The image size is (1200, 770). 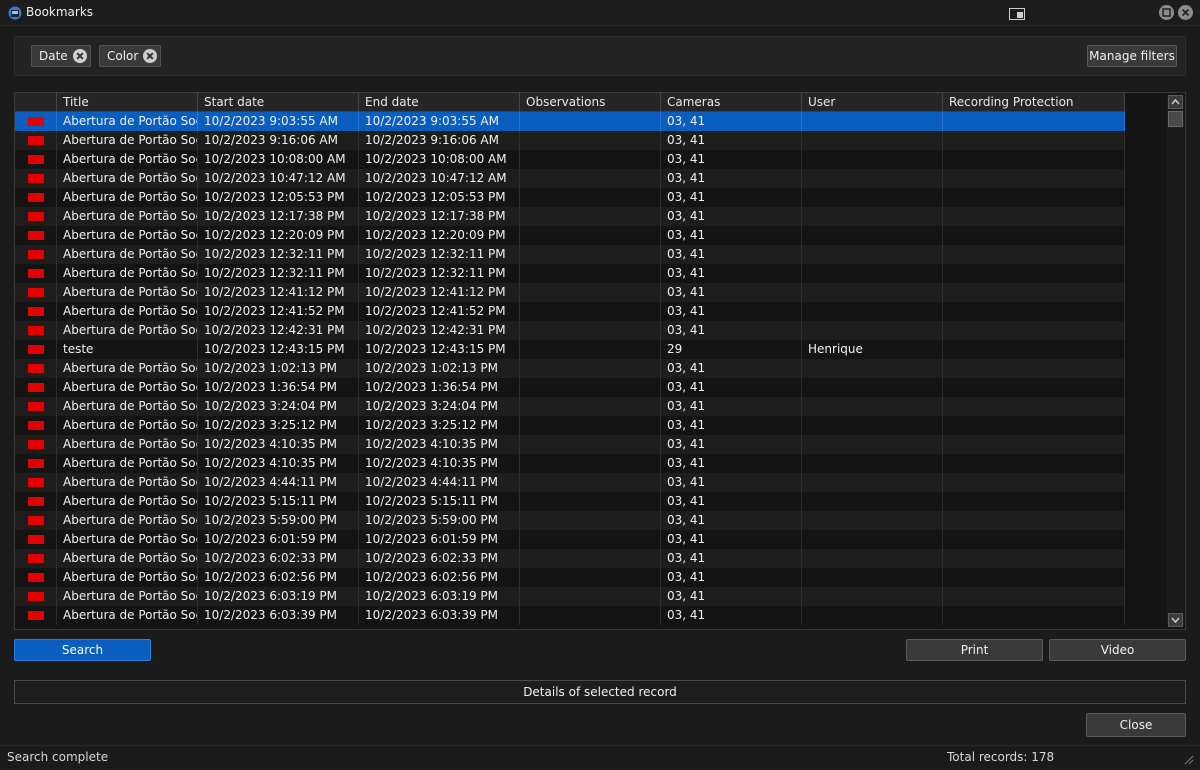 I want to click on details-toggle: Details of selected record, so click(x=600, y=692).